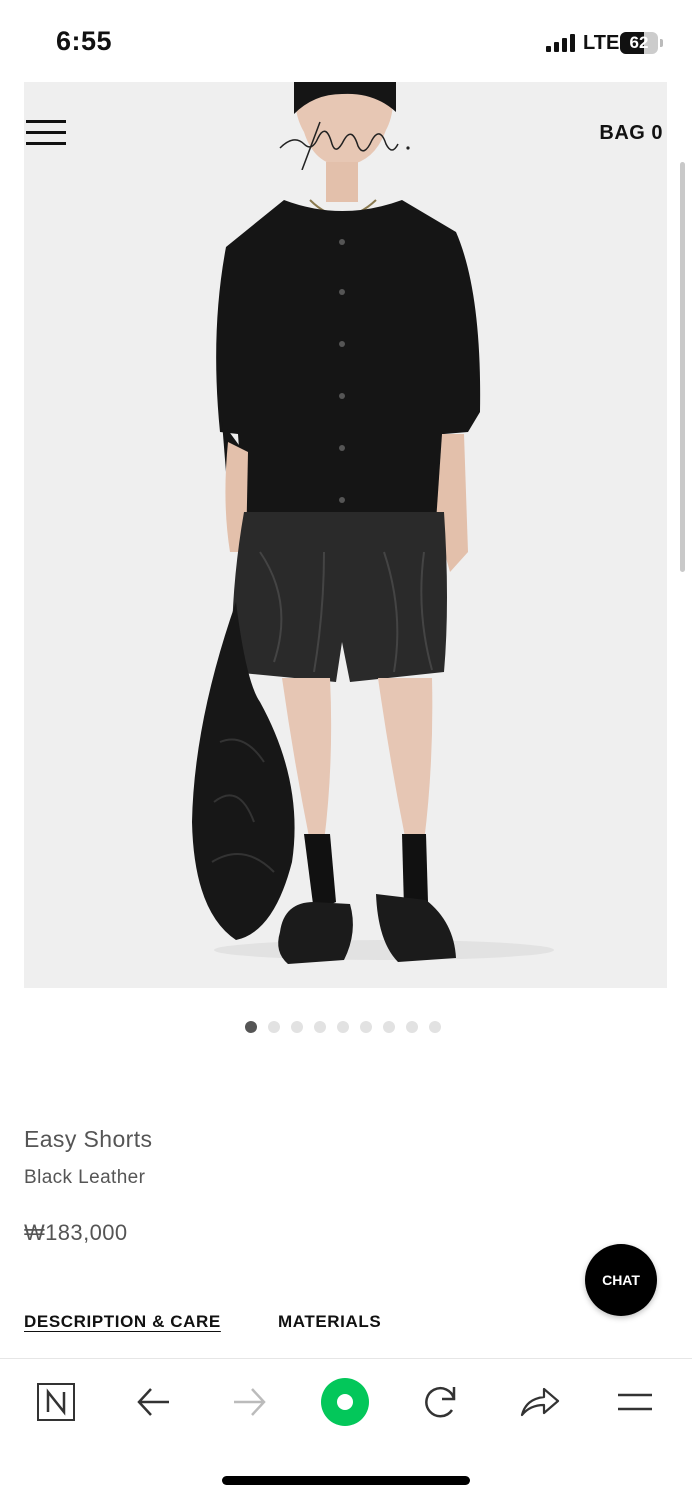 The image size is (692, 1501). What do you see at coordinates (682, 367) in the screenshot?
I see `scrollbar` at bounding box center [682, 367].